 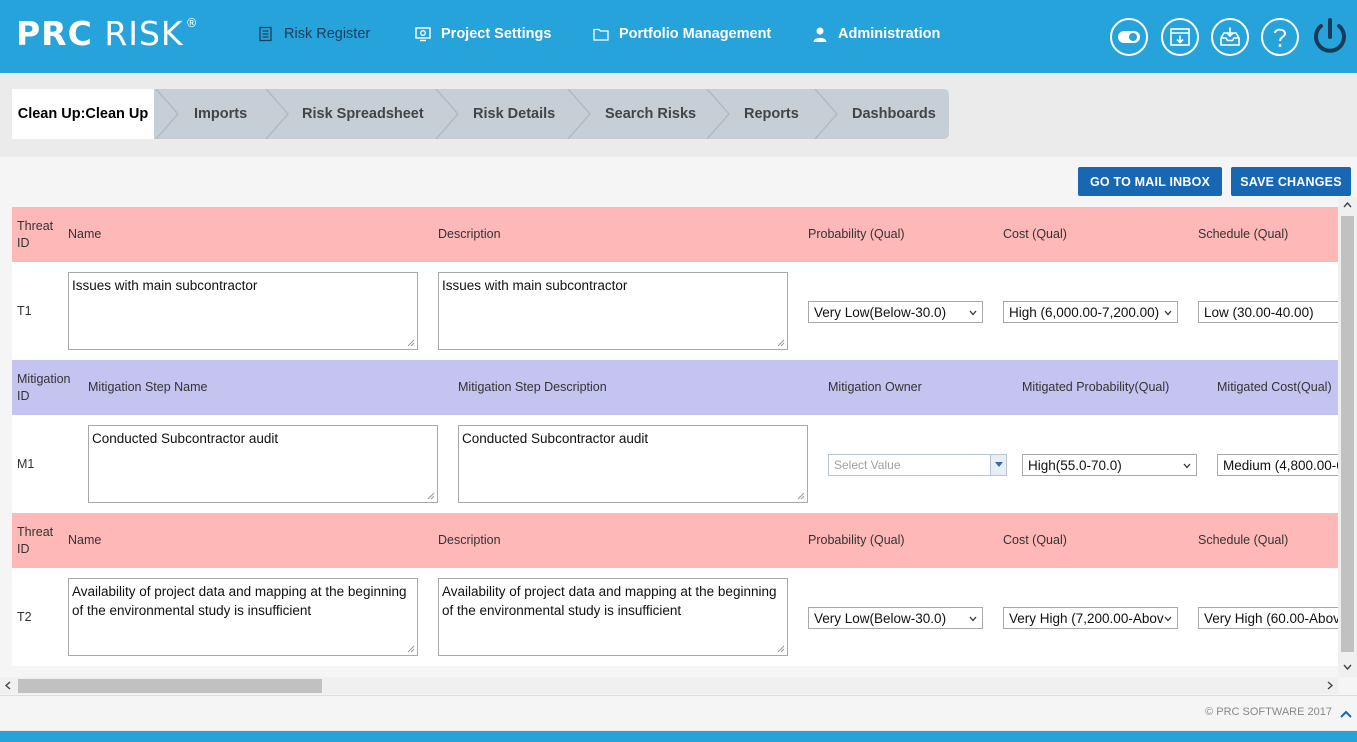 I want to click on threat-name-input: Issues with main subcontractor, so click(x=243, y=311).